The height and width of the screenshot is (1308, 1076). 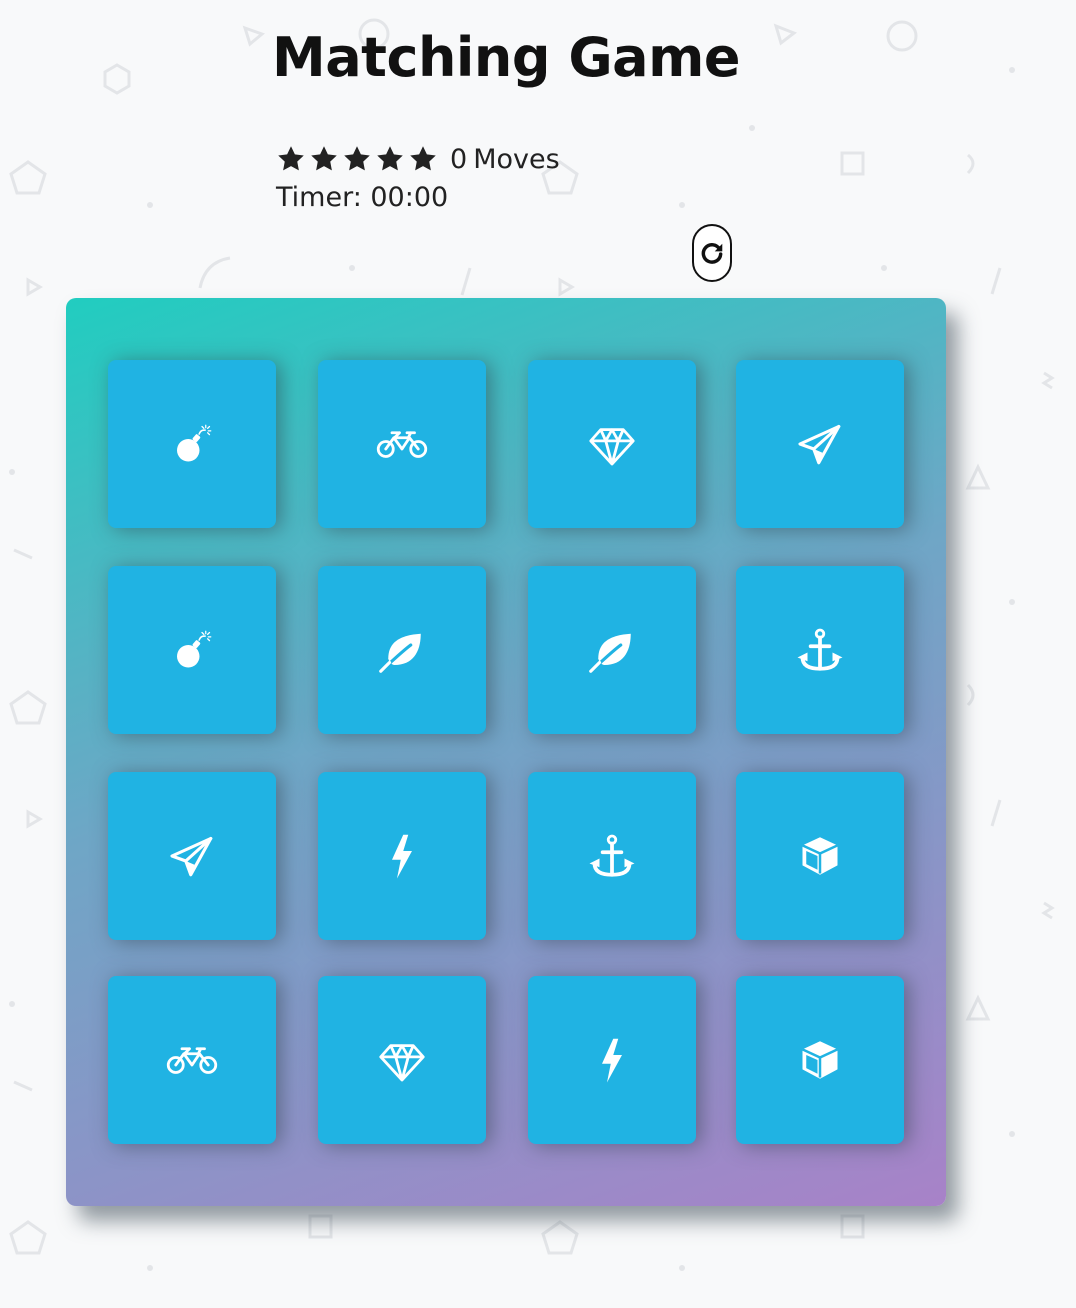 What do you see at coordinates (516, 159) in the screenshot?
I see `moves-label: Moves` at bounding box center [516, 159].